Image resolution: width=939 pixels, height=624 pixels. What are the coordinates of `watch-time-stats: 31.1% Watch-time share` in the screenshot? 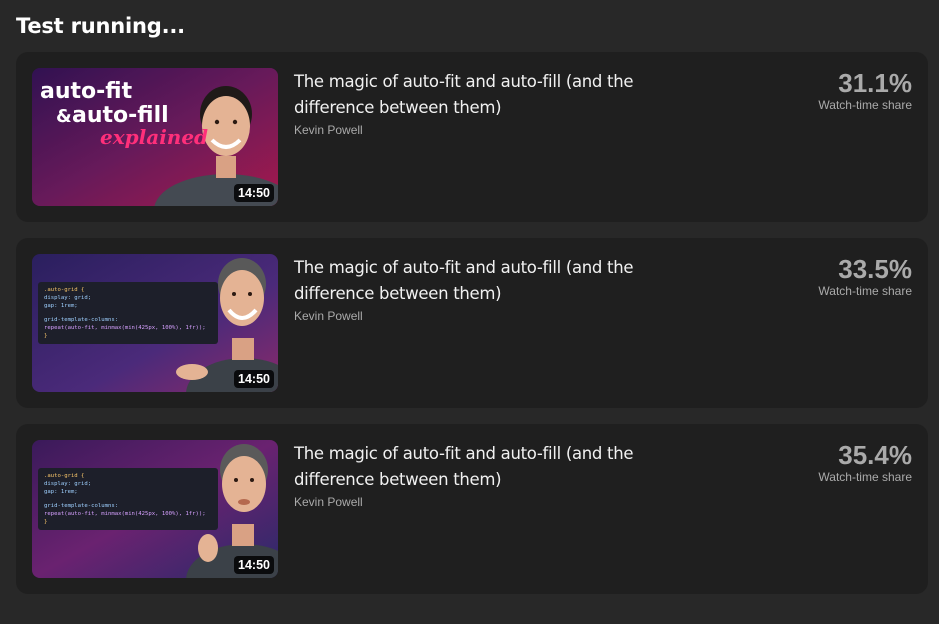 It's located at (865, 90).